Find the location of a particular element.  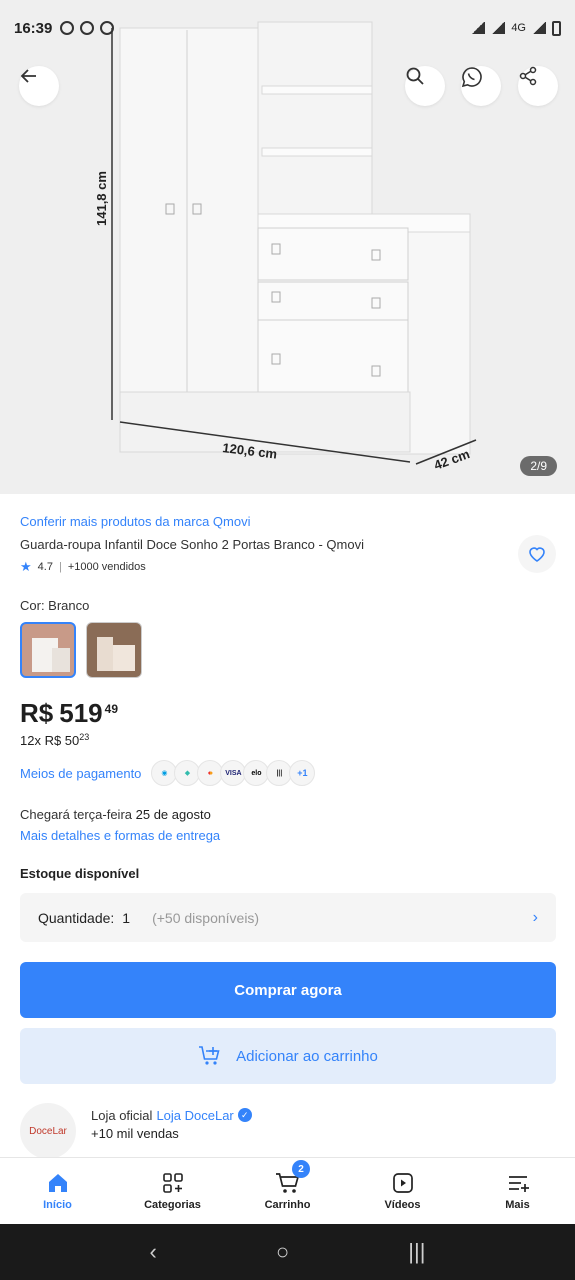

status-right: 4G is located at coordinates (516, 28).